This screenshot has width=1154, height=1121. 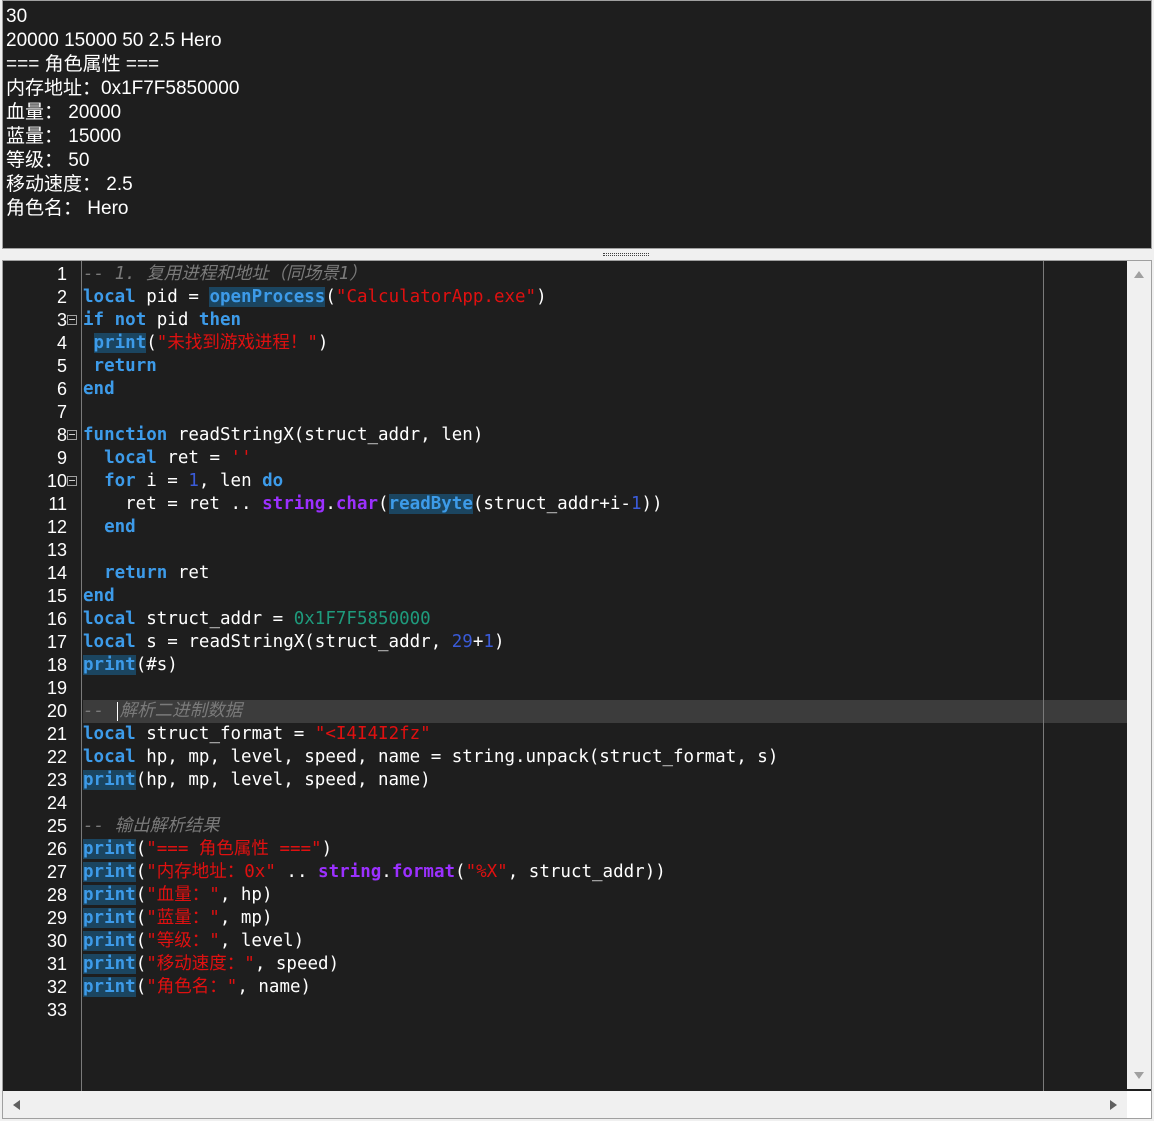 I want to click on code-line: print("角色名：", name), so click(x=605, y=987).